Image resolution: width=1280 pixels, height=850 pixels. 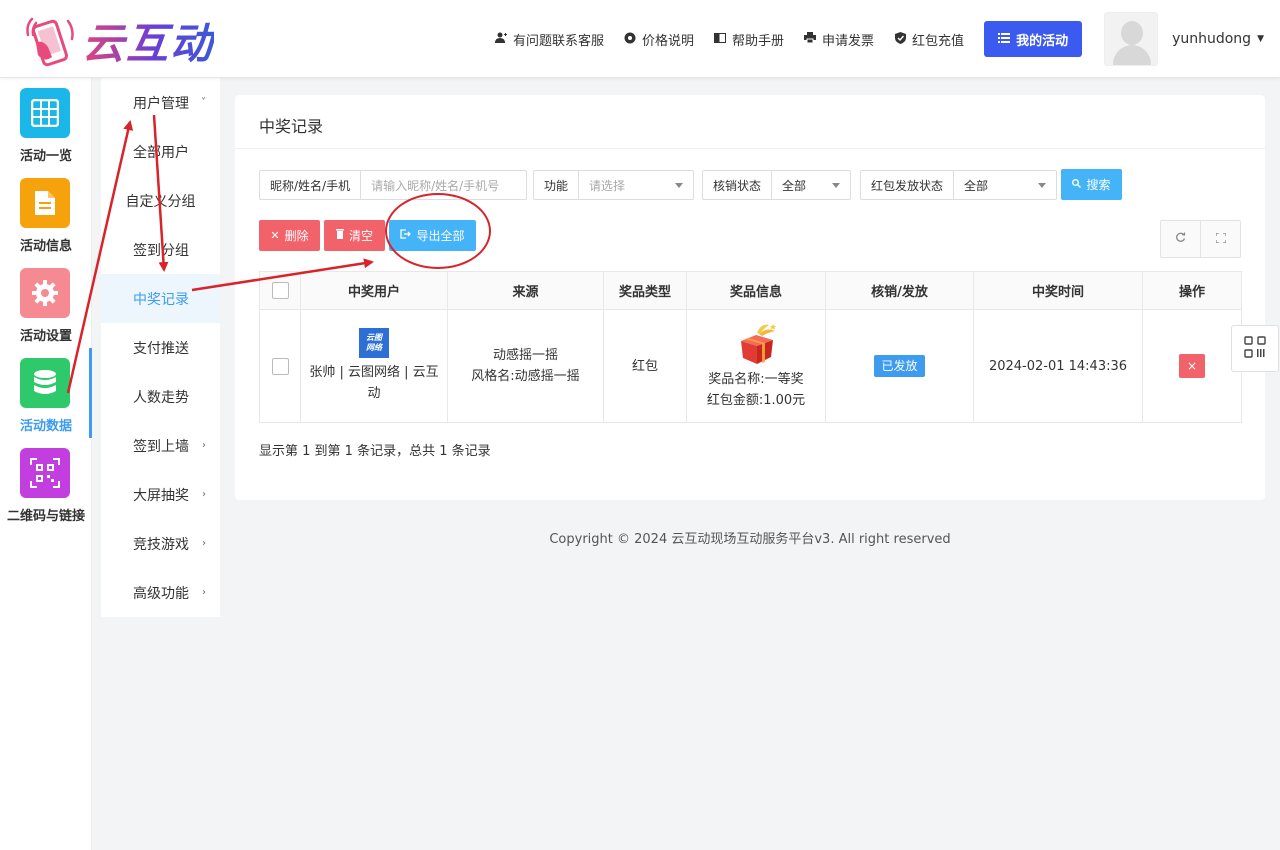 I want to click on subnav-item-attendance-trend: 人数走势, so click(x=160, y=396).